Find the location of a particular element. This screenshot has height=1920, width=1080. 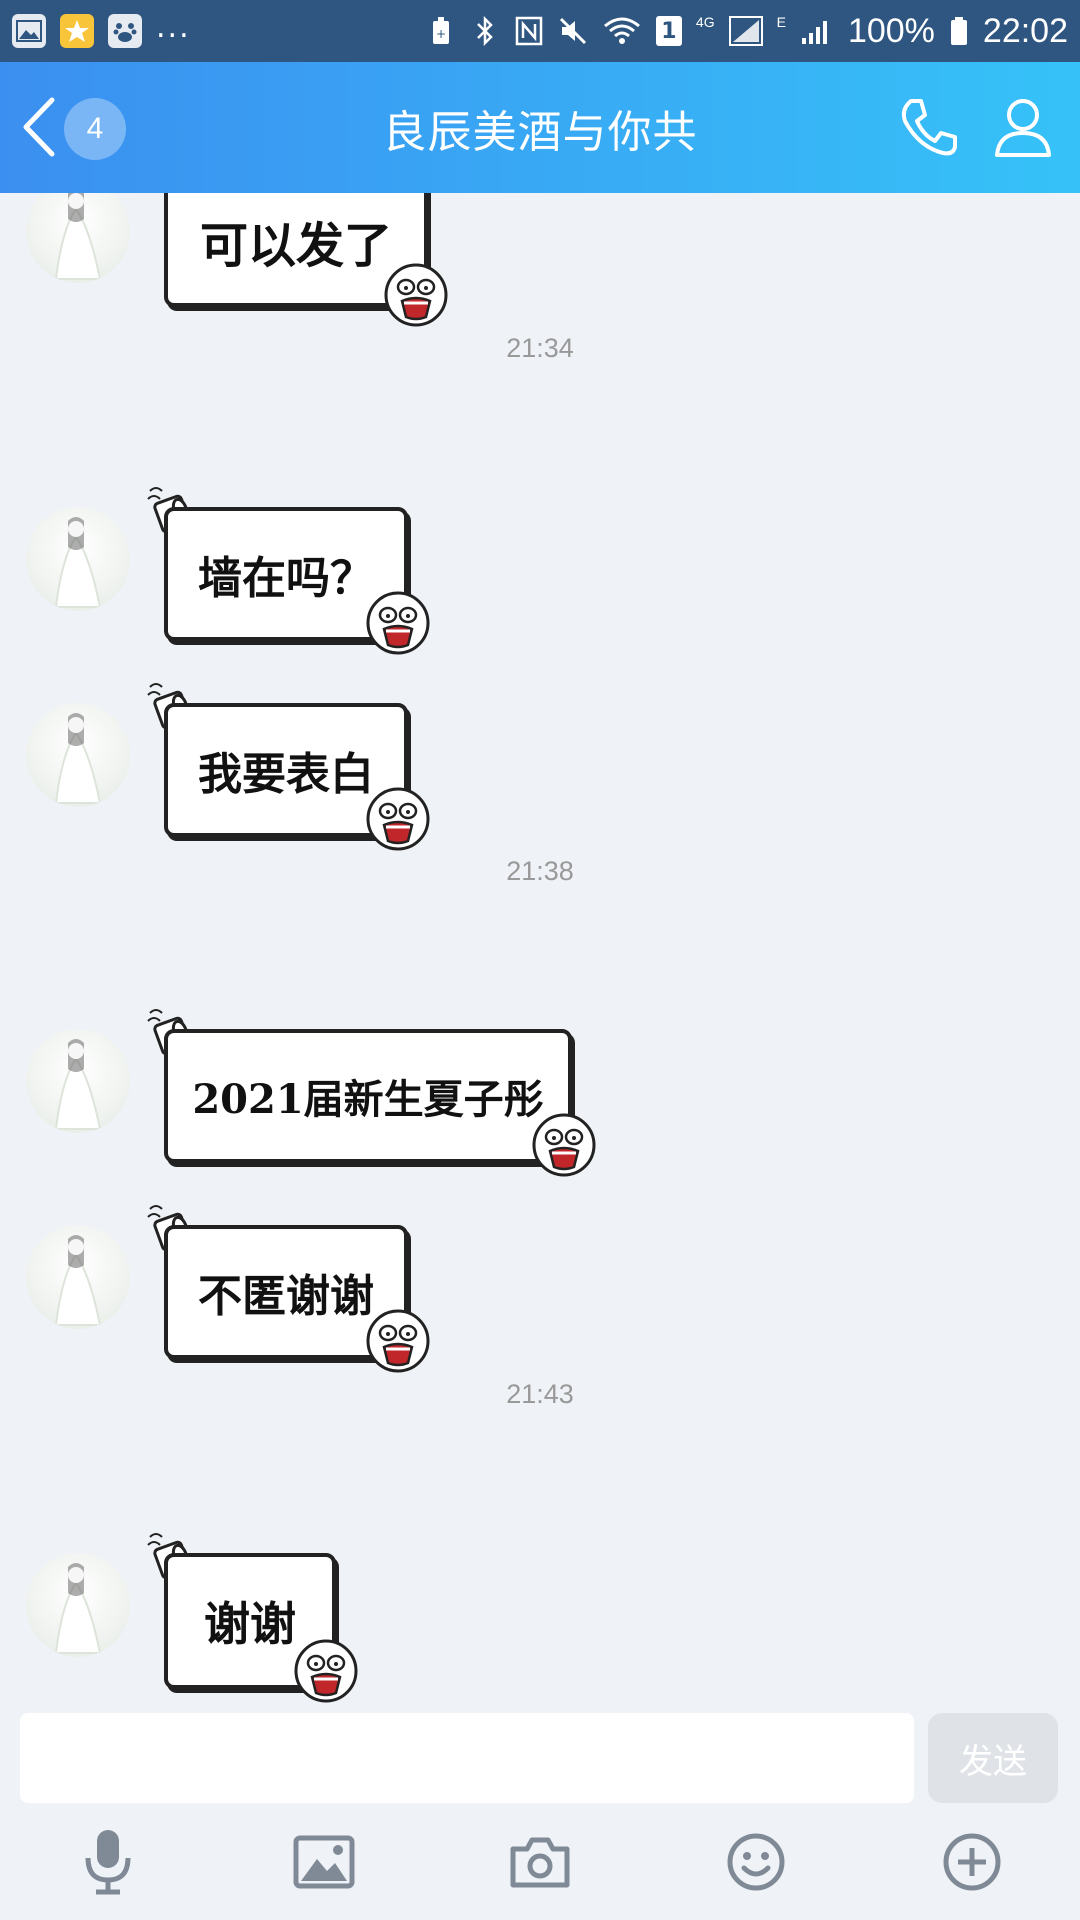

microphone-icon is located at coordinates (108, 1864).